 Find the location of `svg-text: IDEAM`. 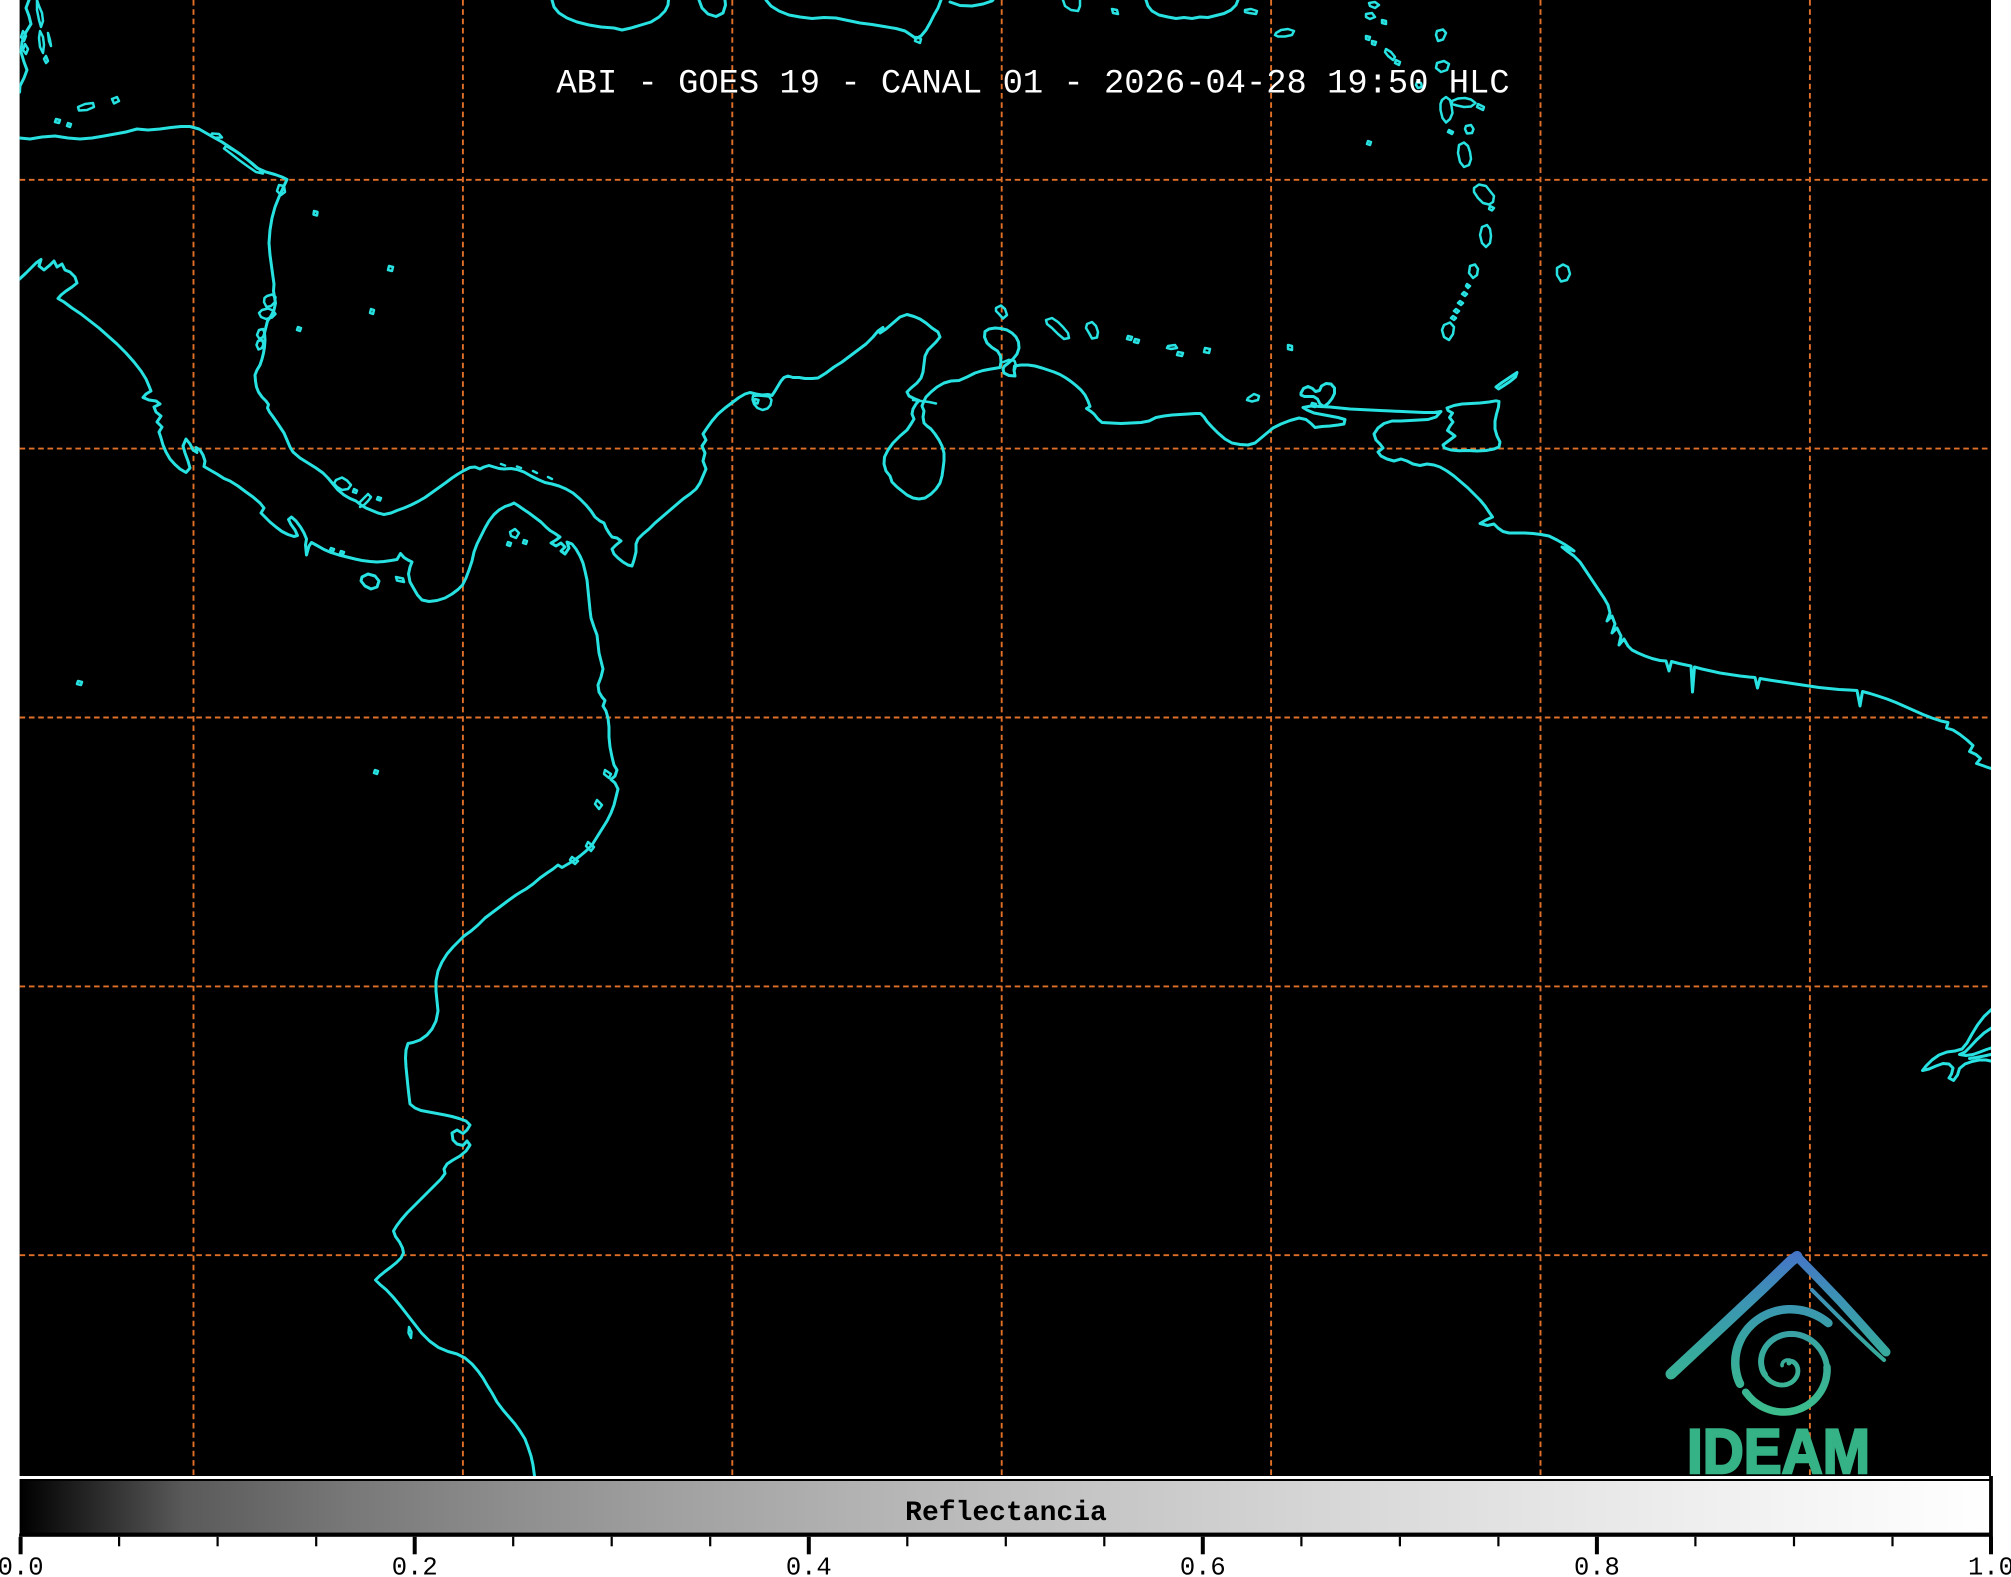

svg-text: IDEAM is located at coordinates (1778, 1452).